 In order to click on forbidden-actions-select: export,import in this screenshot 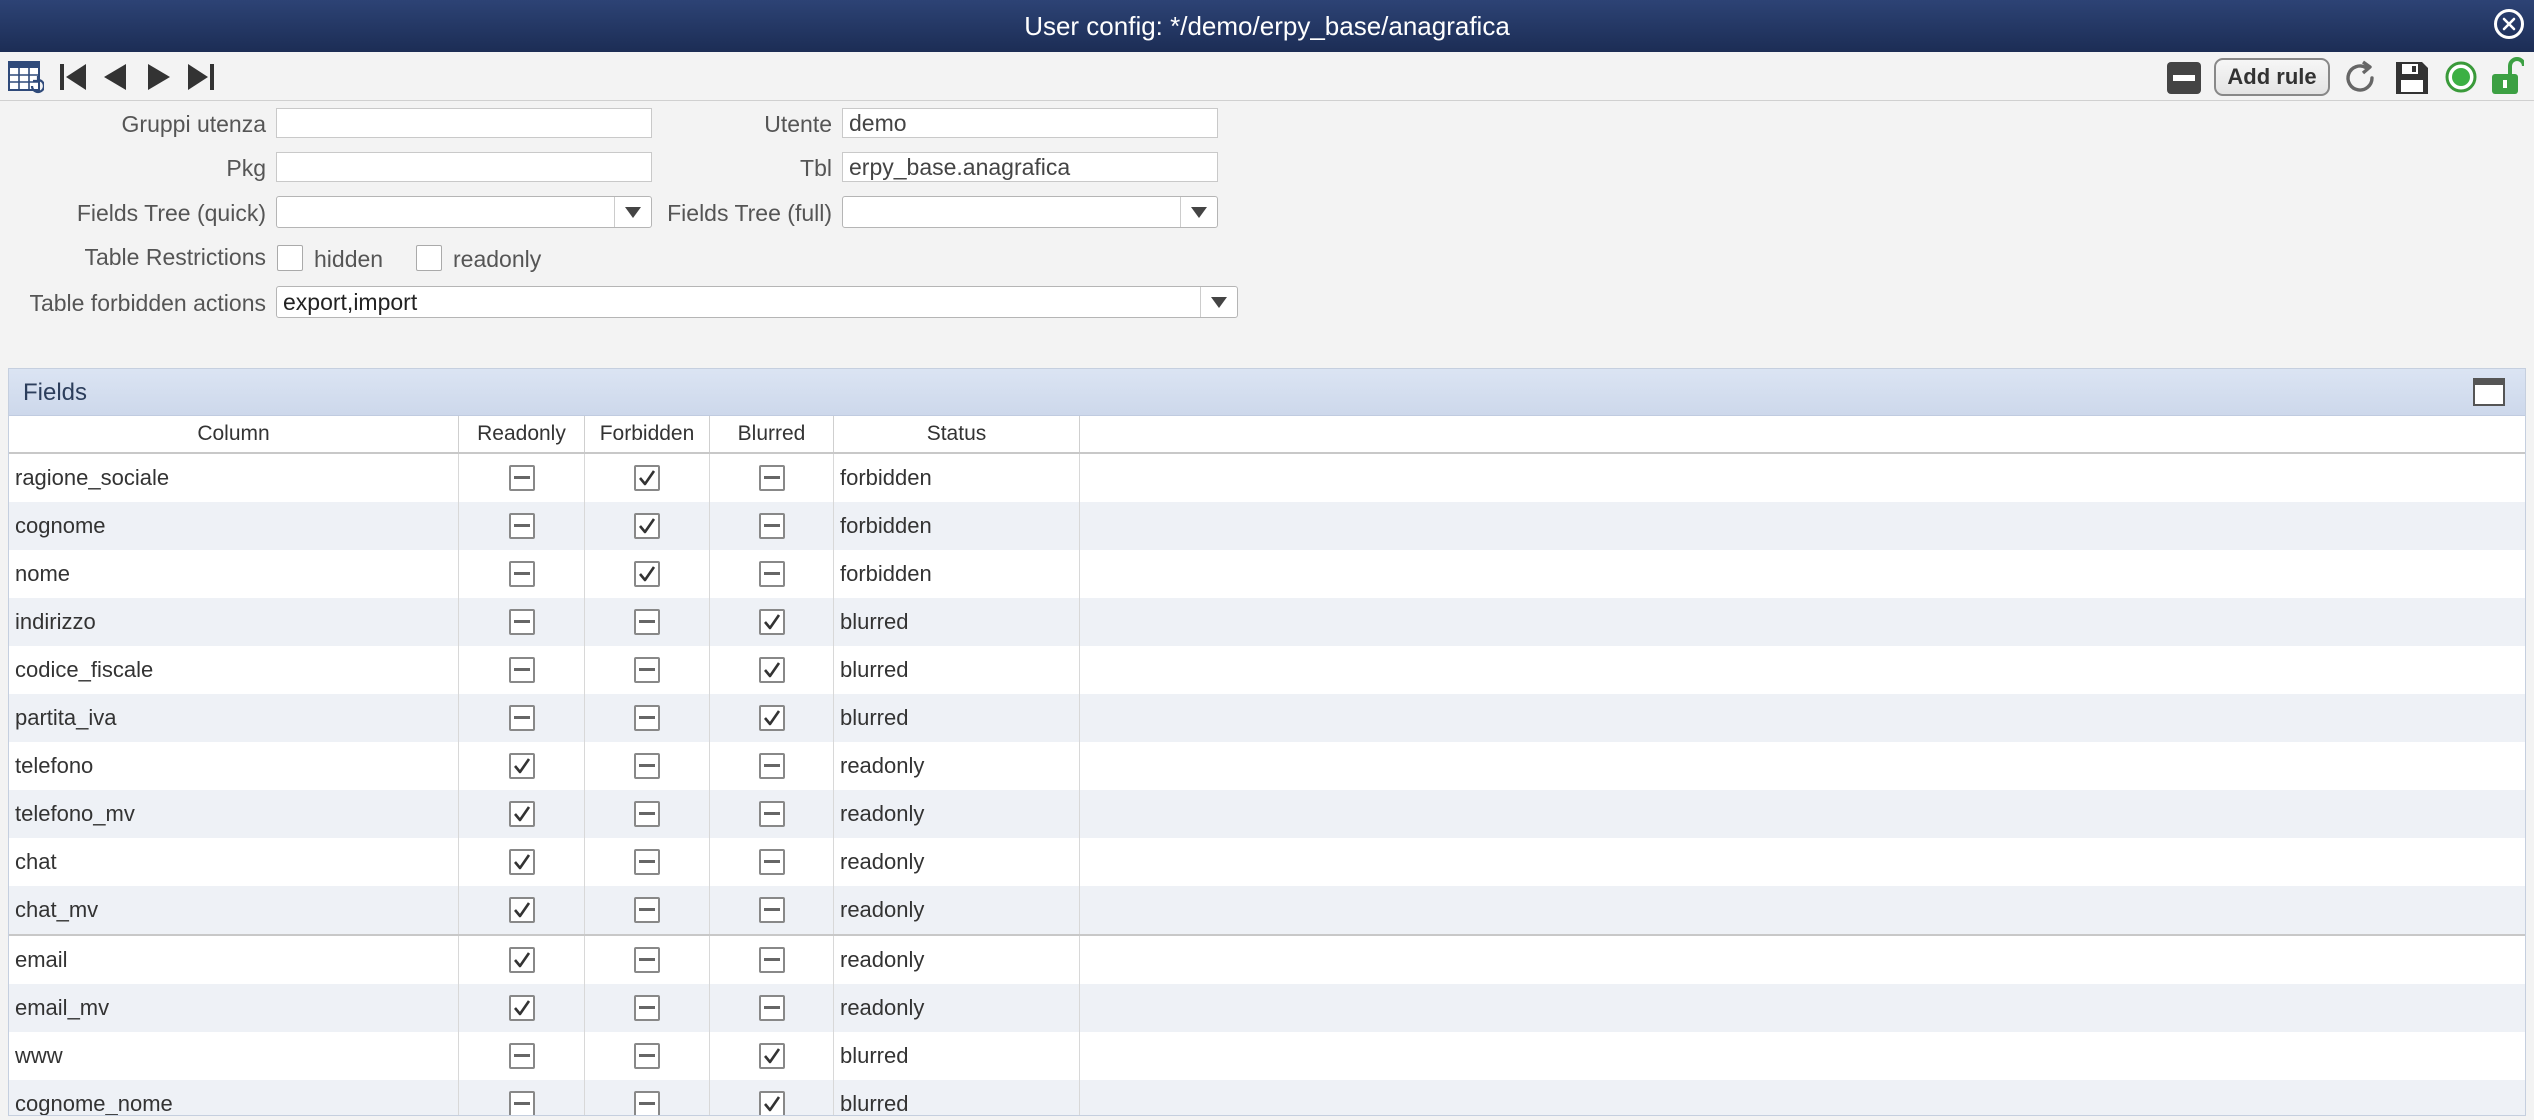, I will do `click(757, 302)`.